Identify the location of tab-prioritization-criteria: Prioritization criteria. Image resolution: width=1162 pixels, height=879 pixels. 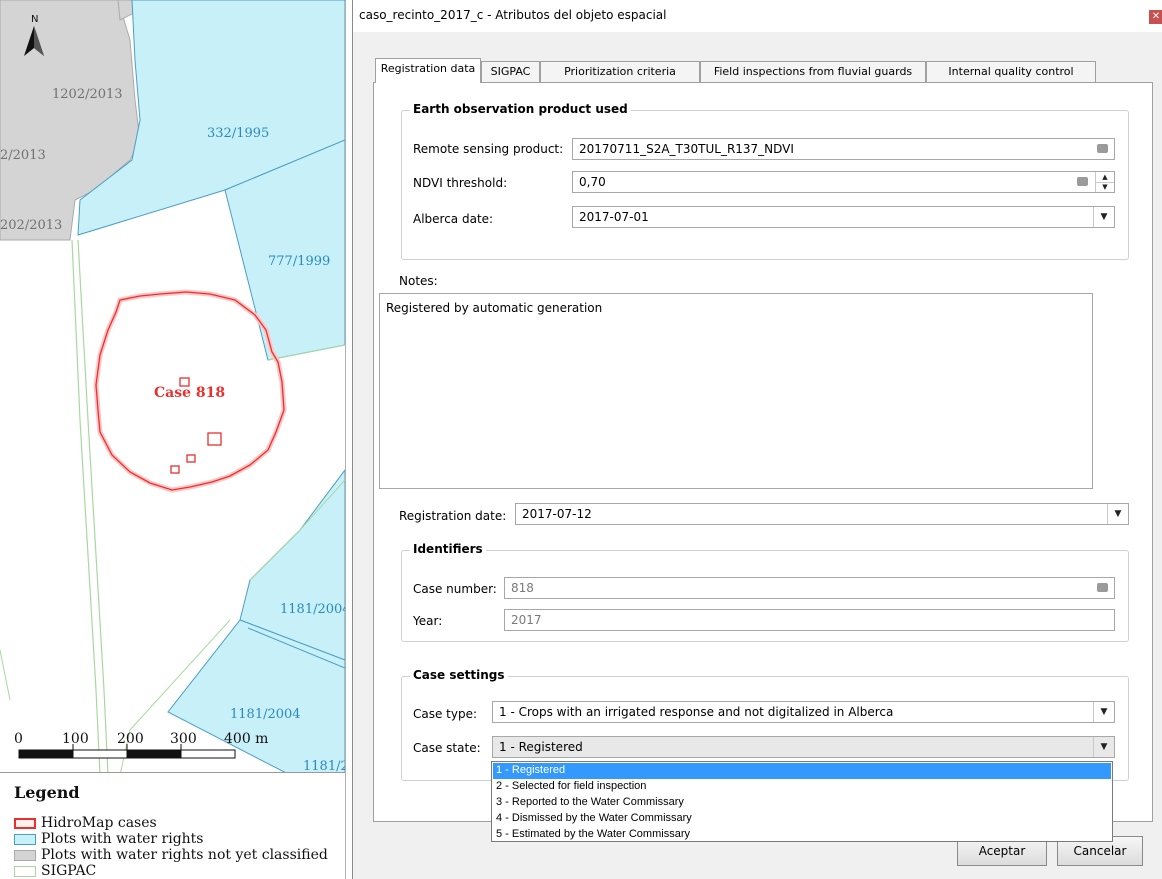
(620, 71).